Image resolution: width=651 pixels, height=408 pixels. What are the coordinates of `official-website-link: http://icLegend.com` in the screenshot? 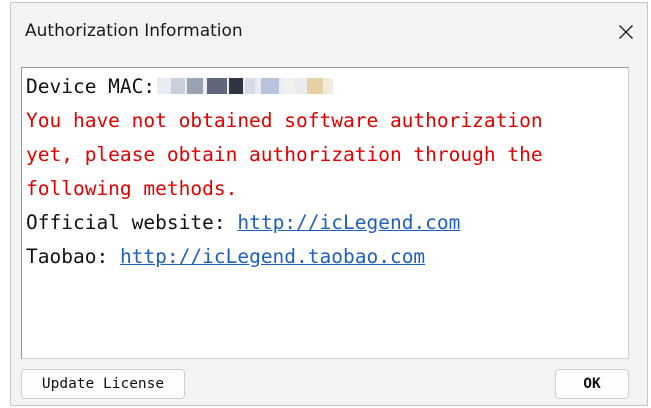 It's located at (348, 222).